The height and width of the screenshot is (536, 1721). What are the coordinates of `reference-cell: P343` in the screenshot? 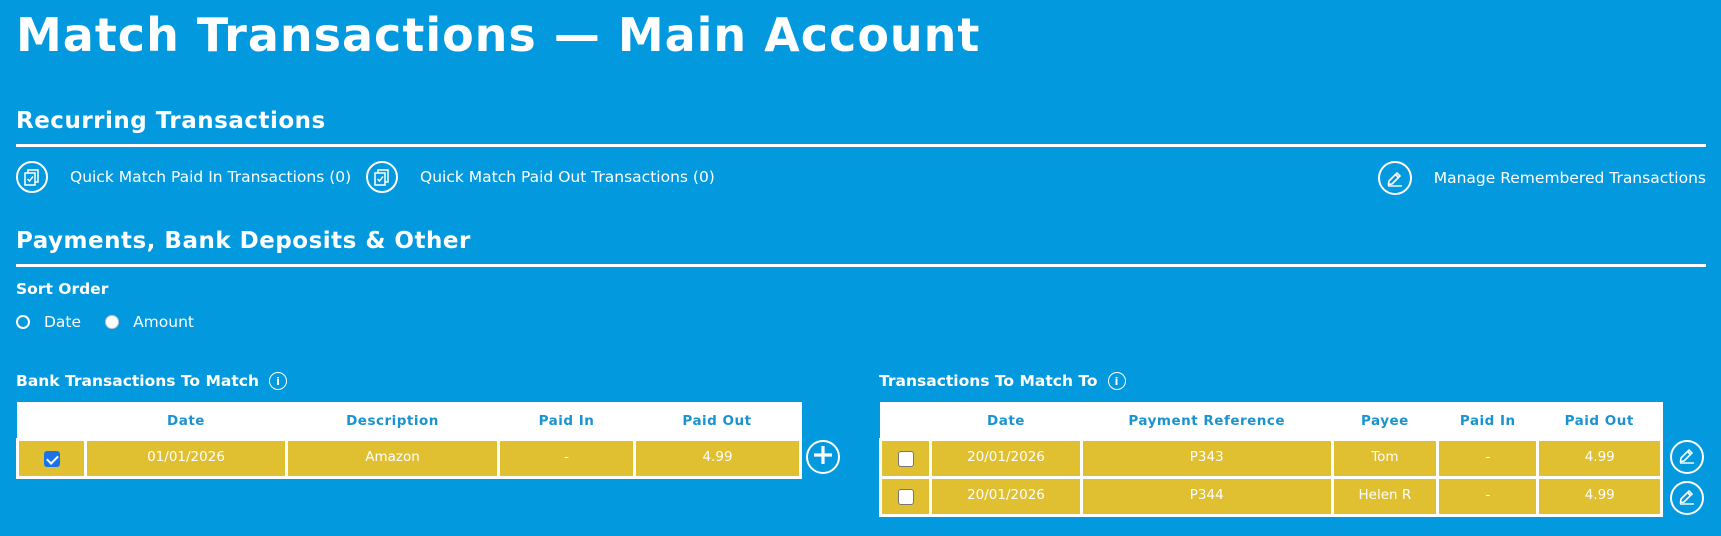 It's located at (1206, 458).